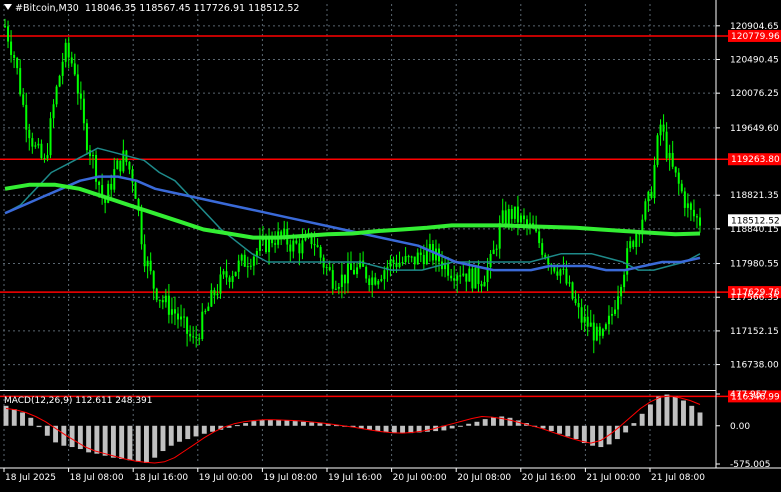  What do you see at coordinates (740, 427) in the screenshot?
I see `macd-tick-label: 0.00` at bounding box center [740, 427].